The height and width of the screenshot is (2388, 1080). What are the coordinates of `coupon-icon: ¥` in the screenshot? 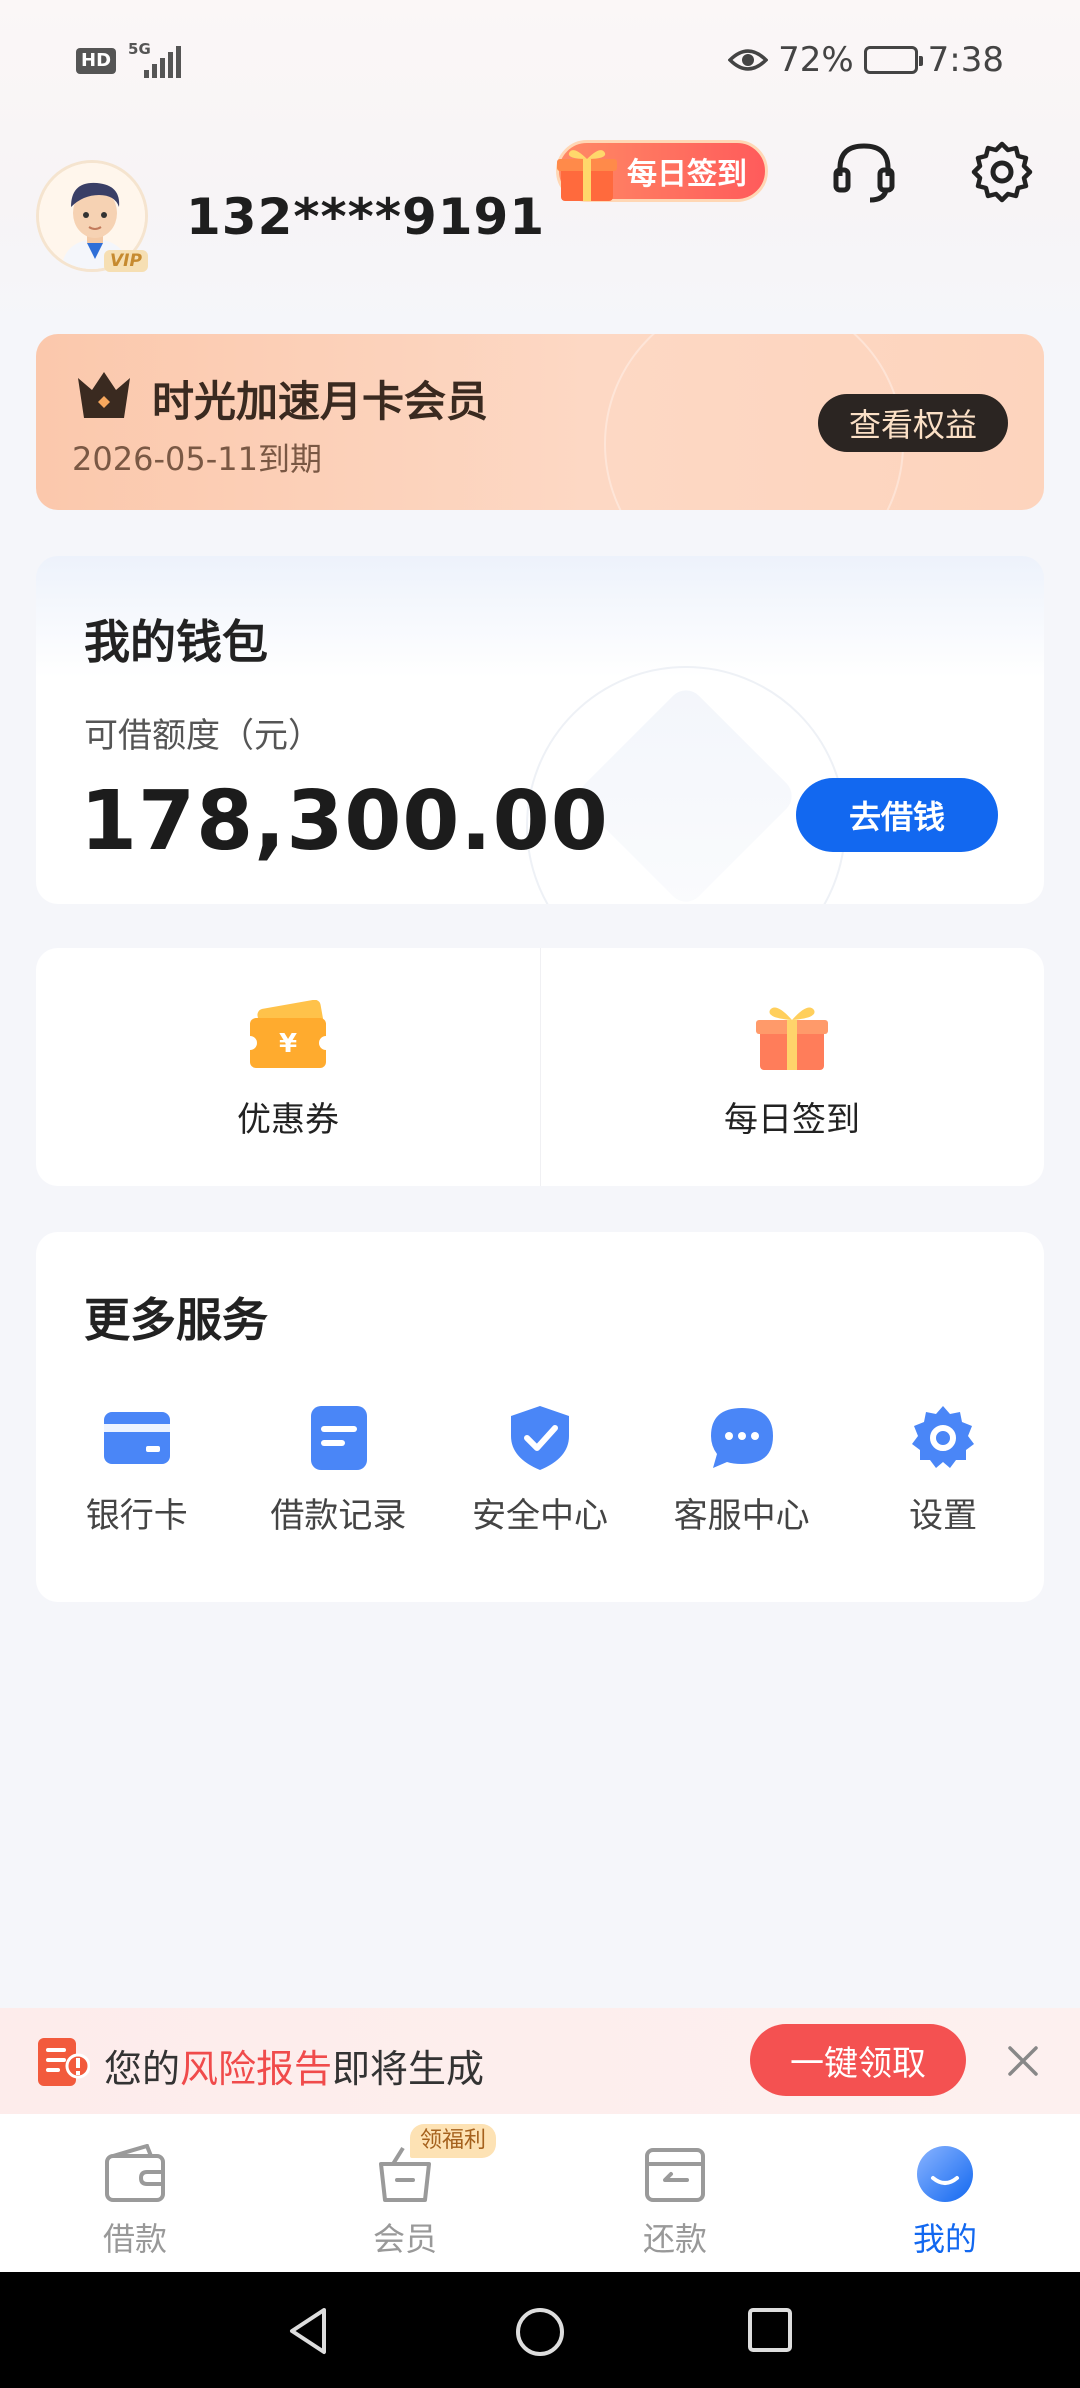 It's located at (288, 1034).